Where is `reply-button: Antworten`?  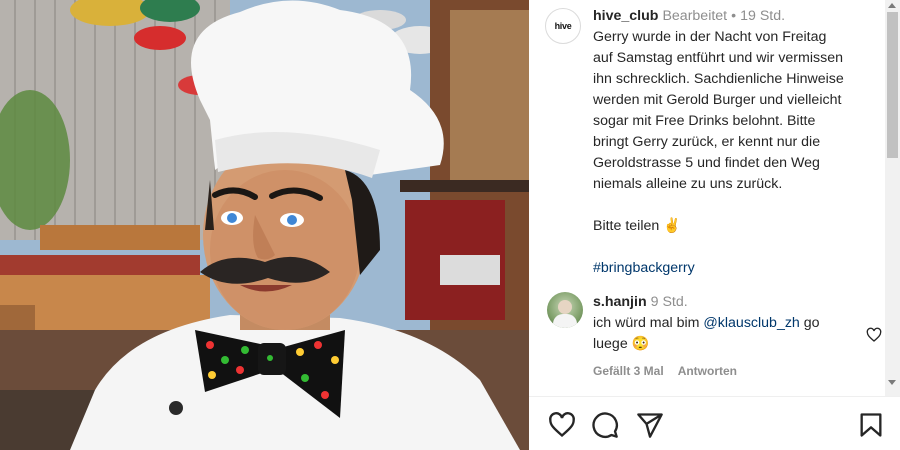
reply-button: Antworten is located at coordinates (707, 371).